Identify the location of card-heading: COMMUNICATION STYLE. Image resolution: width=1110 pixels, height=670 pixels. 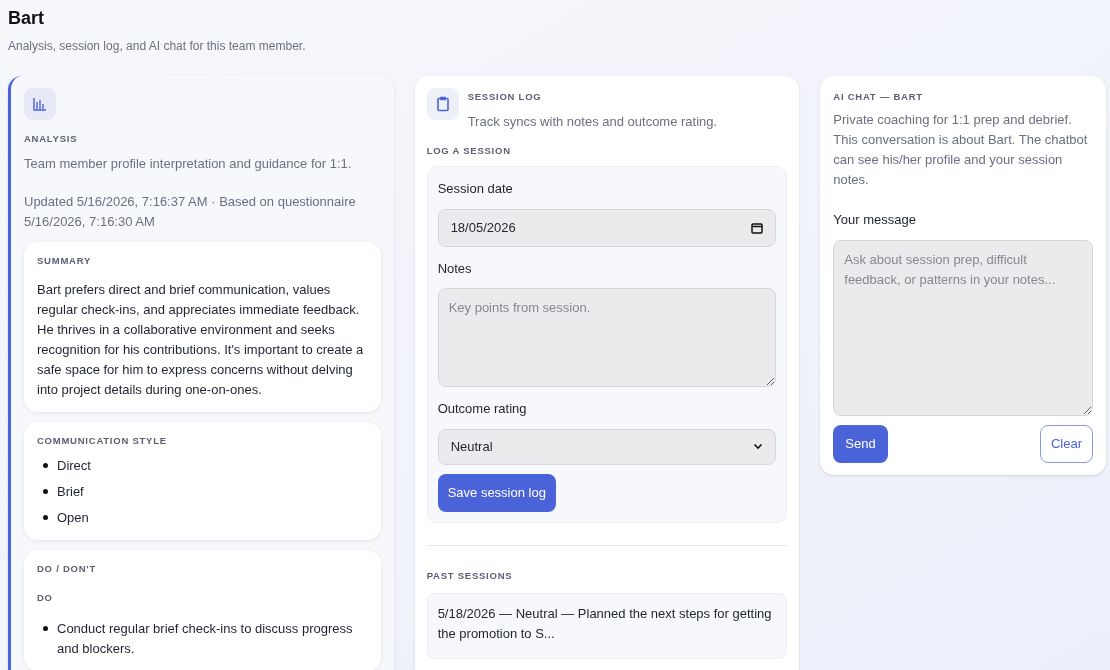
(102, 441).